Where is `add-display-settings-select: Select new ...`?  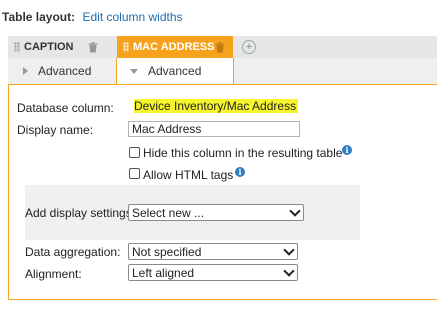
add-display-settings-select: Select new ... is located at coordinates (216, 212).